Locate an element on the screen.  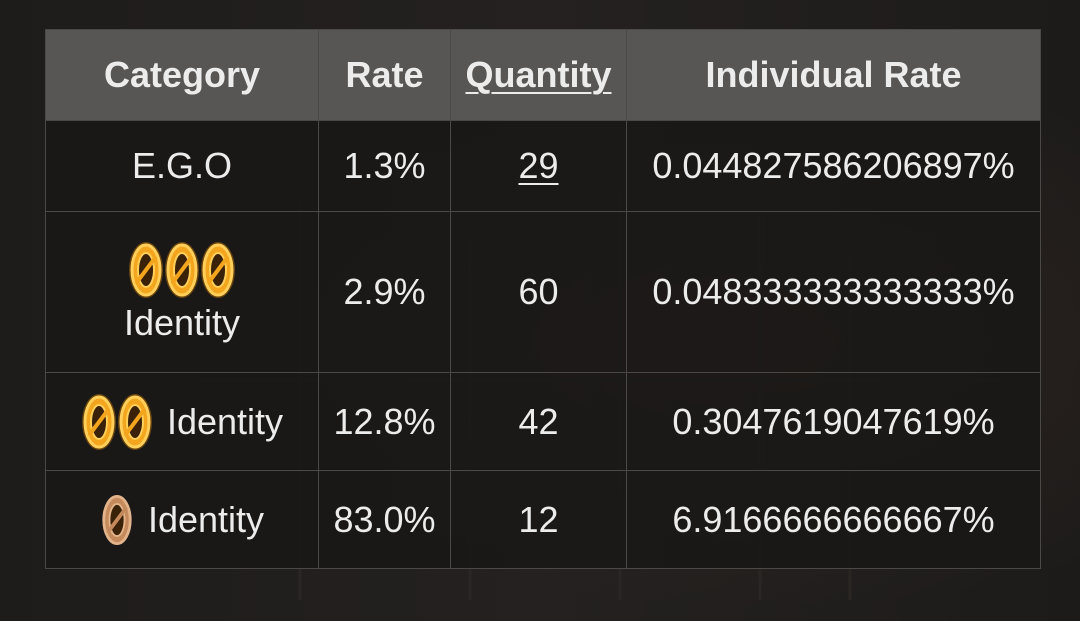
quantity-cell: 42 is located at coordinates (538, 421).